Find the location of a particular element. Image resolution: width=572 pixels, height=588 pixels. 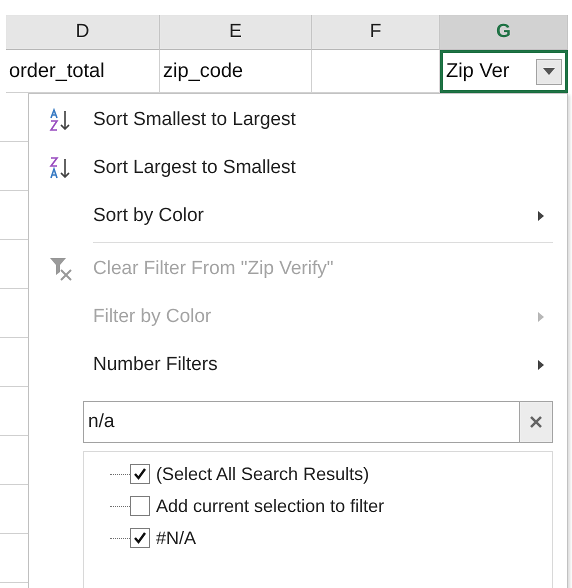

column-header: D is located at coordinates (83, 32).